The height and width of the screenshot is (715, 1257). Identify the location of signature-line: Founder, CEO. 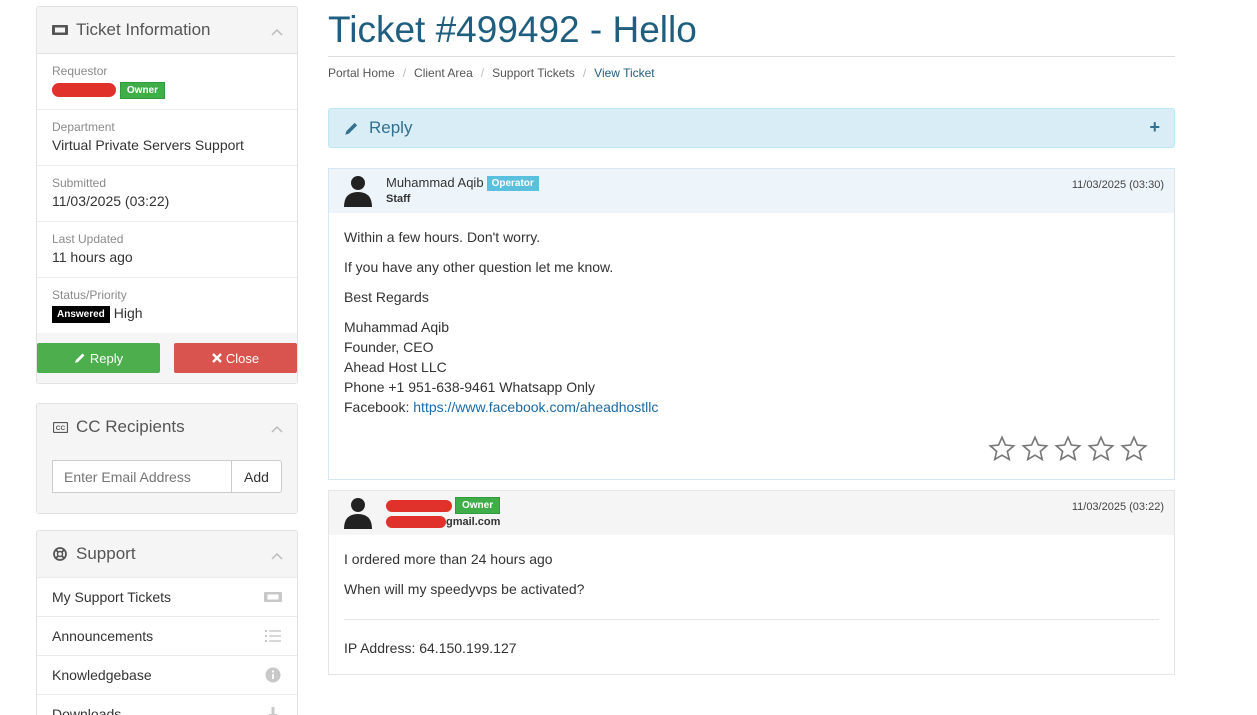
(389, 347).